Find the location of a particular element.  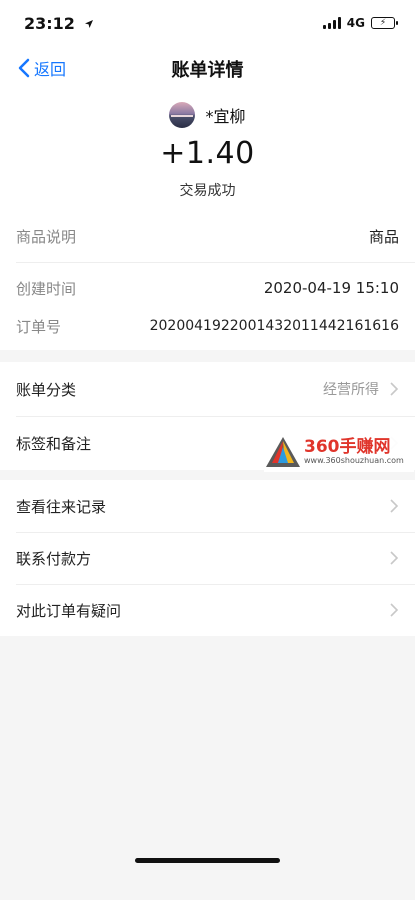

order-value: 2020041922001432011442161616 is located at coordinates (274, 326).